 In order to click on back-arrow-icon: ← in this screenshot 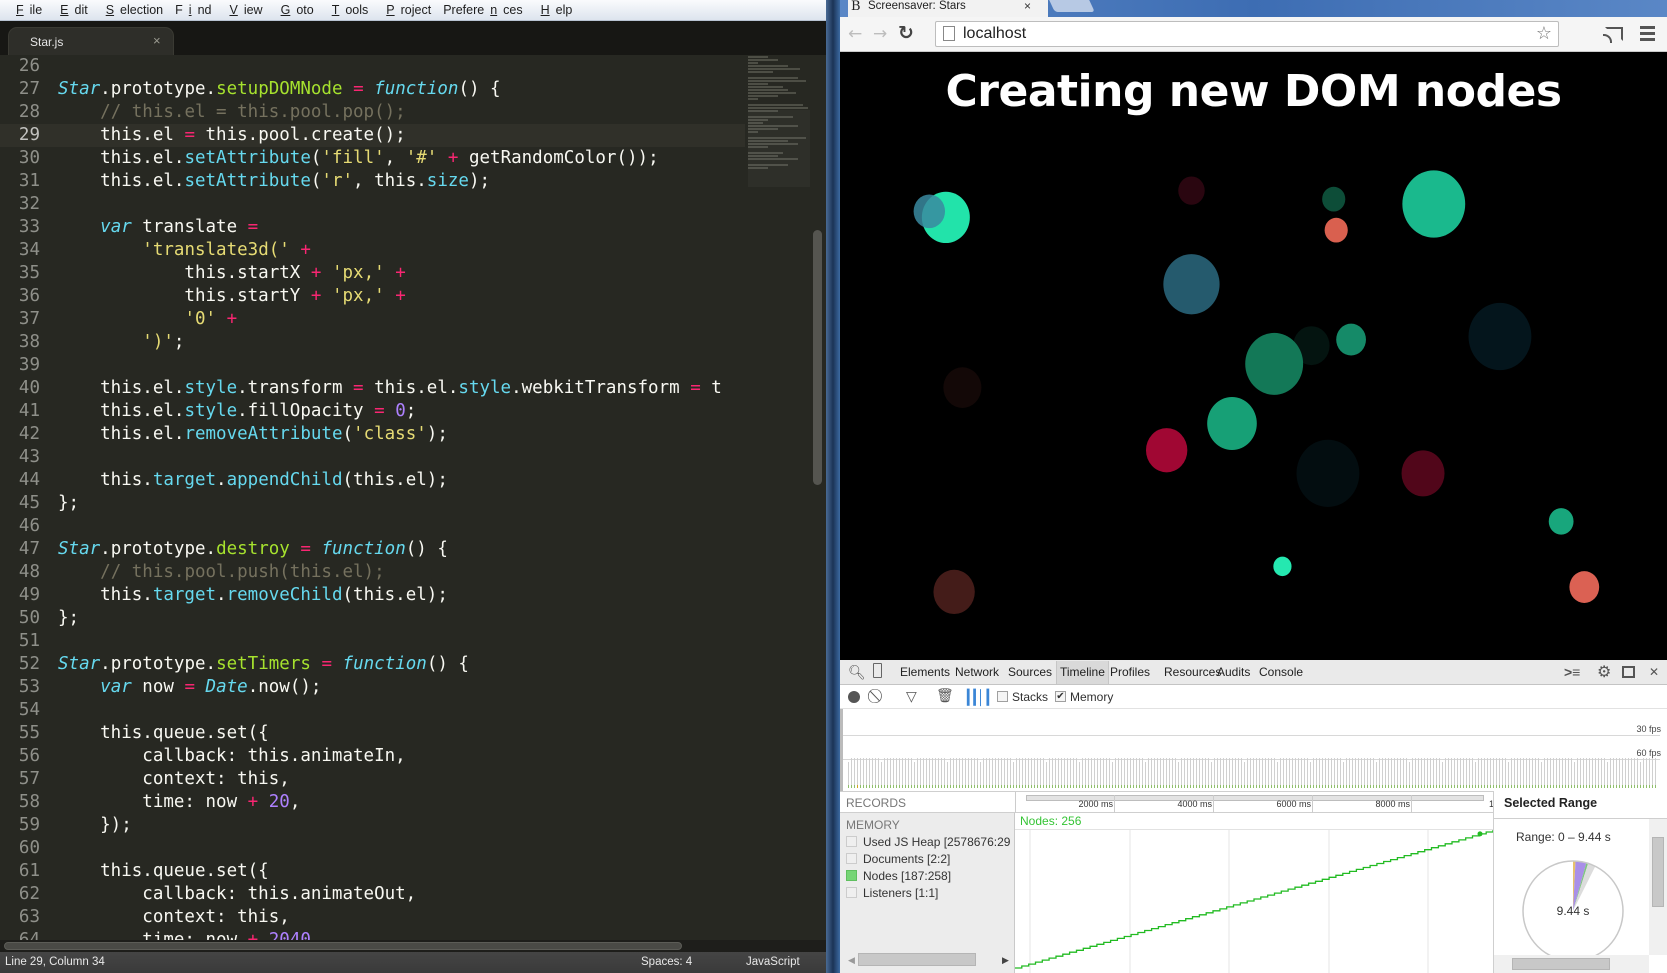, I will do `click(855, 34)`.